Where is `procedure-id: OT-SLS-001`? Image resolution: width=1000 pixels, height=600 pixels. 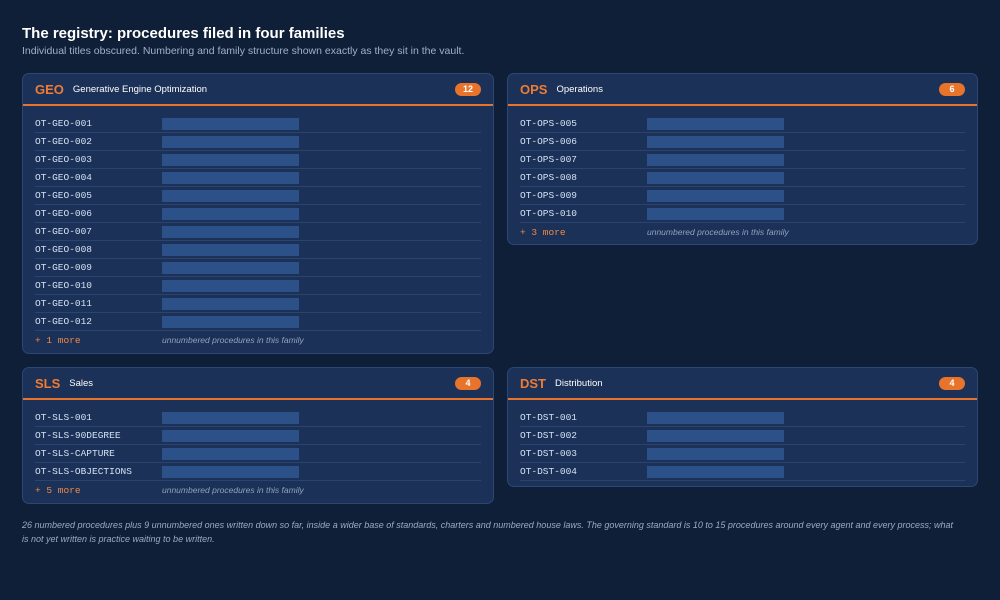
procedure-id: OT-SLS-001 is located at coordinates (64, 417).